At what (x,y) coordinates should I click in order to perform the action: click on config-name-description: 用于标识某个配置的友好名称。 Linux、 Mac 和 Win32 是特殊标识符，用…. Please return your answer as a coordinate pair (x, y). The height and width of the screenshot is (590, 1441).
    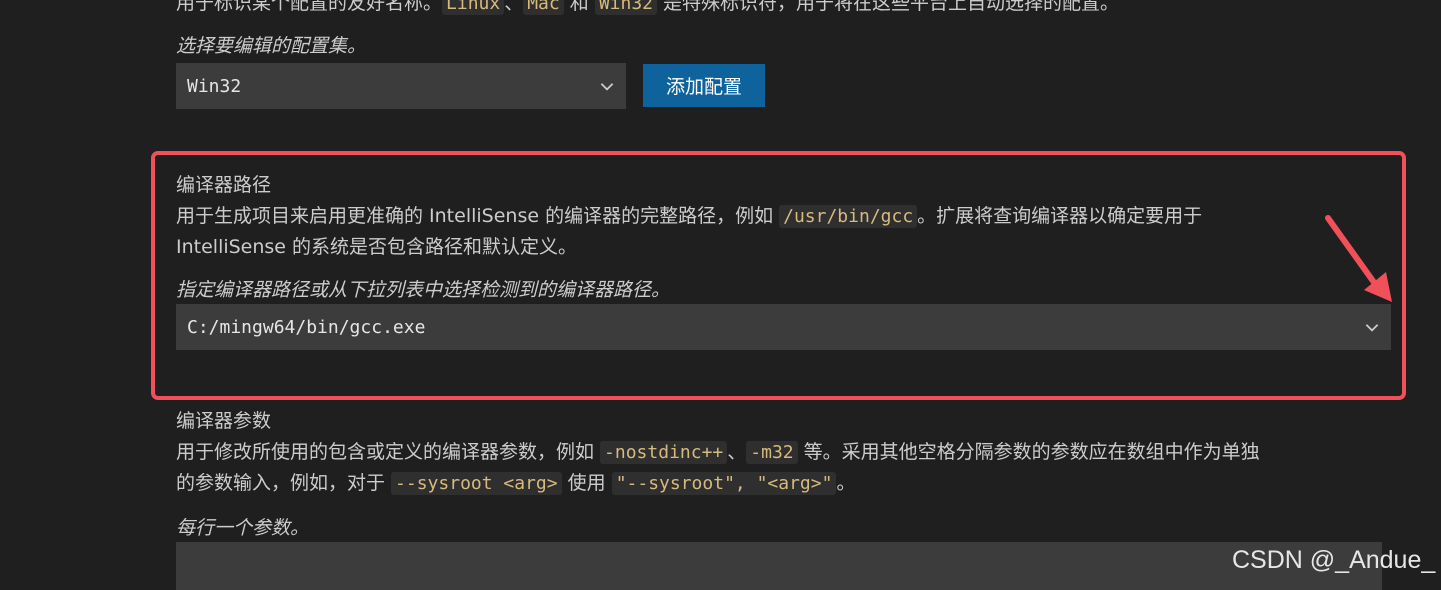
    Looking at the image, I should click on (647, 9).